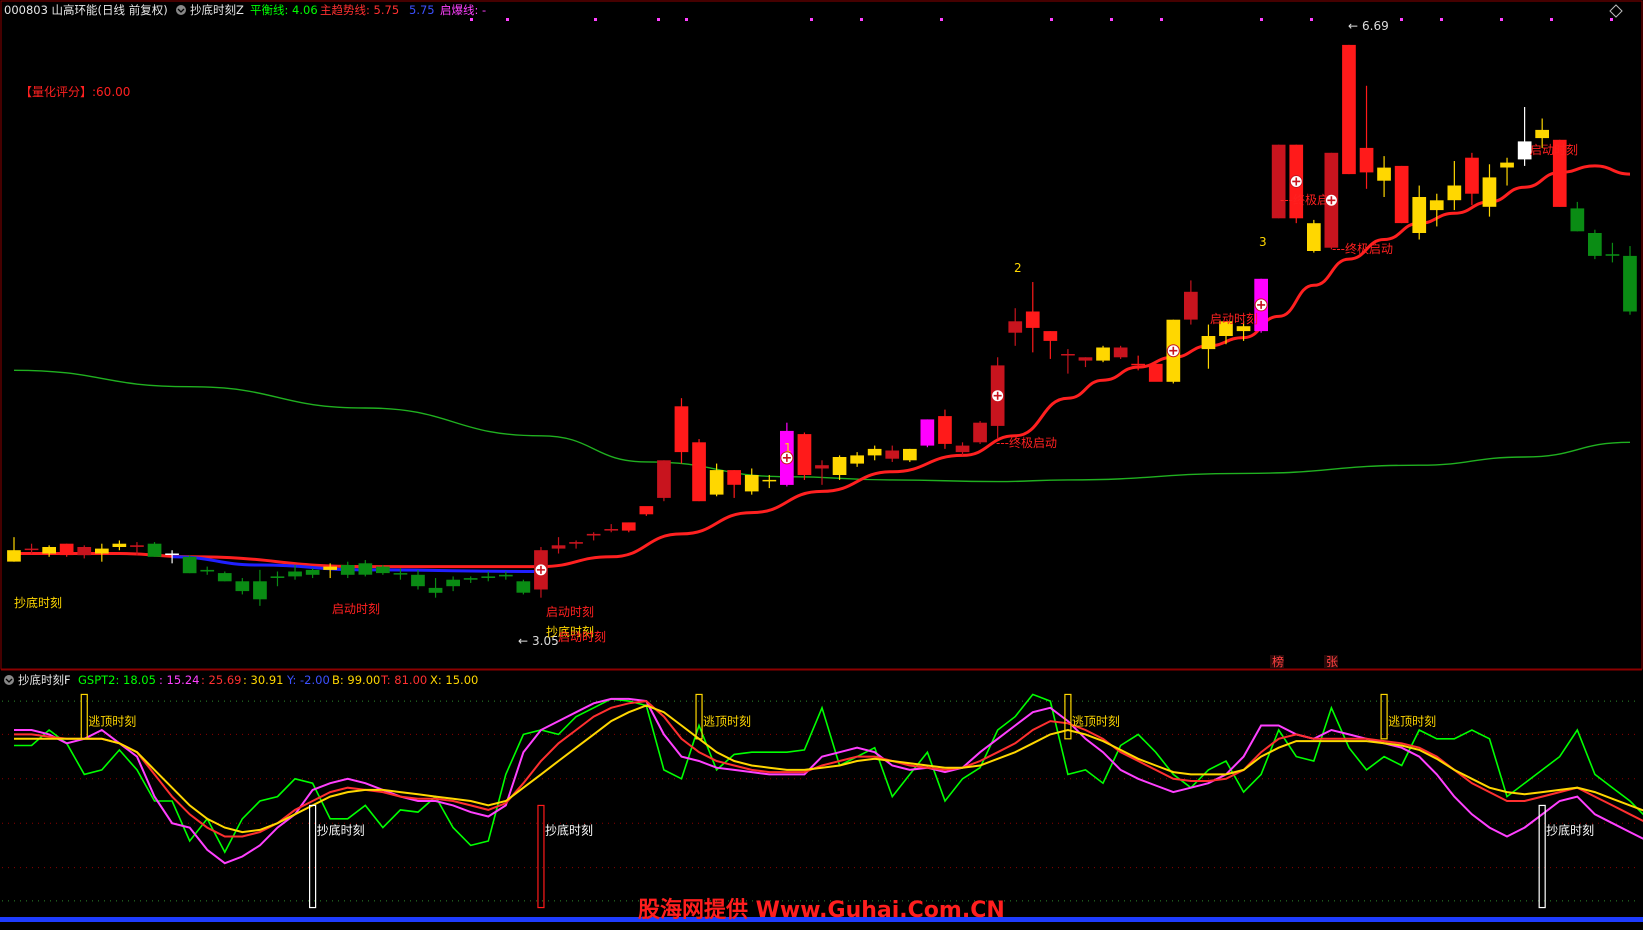  What do you see at coordinates (263, 680) in the screenshot?
I see `lower-v4-value: : 30.91` at bounding box center [263, 680].